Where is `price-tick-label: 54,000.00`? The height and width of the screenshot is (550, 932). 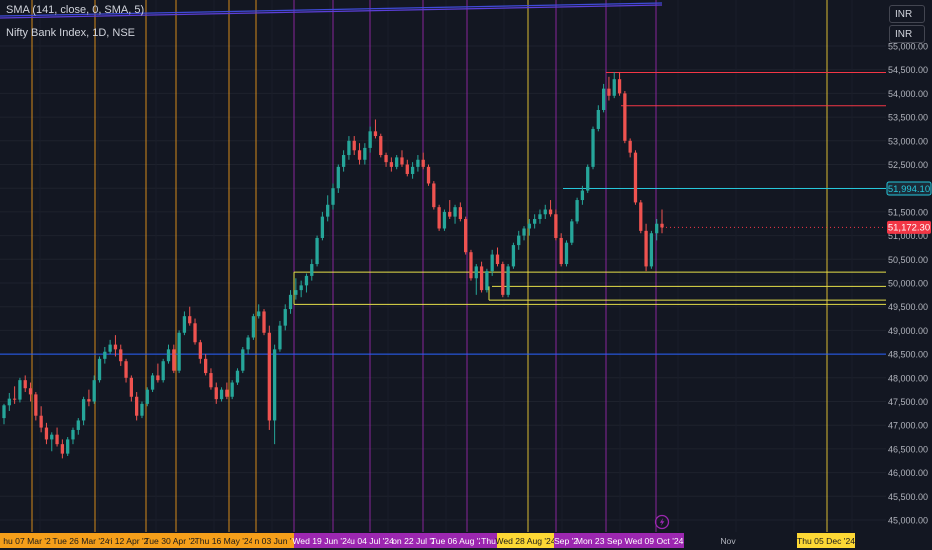
price-tick-label: 54,000.00 is located at coordinates (908, 94).